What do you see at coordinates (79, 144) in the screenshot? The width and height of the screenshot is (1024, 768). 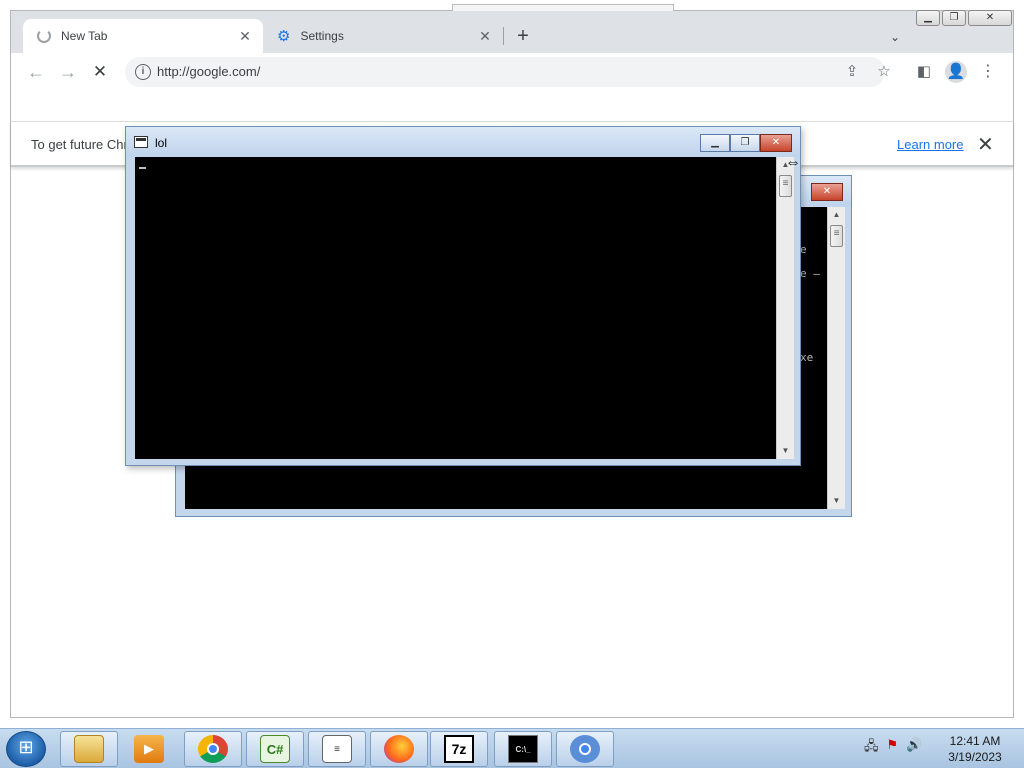 I see `infobar-message: To get future Chr` at bounding box center [79, 144].